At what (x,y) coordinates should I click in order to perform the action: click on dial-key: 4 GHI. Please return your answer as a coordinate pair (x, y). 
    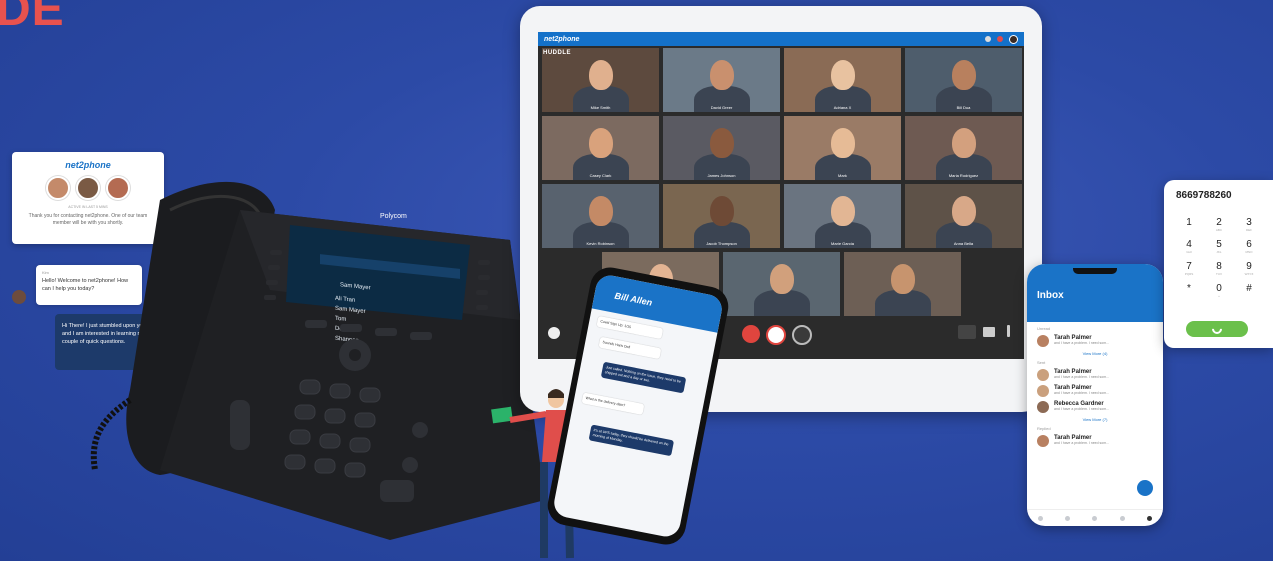
    Looking at the image, I should click on (1189, 249).